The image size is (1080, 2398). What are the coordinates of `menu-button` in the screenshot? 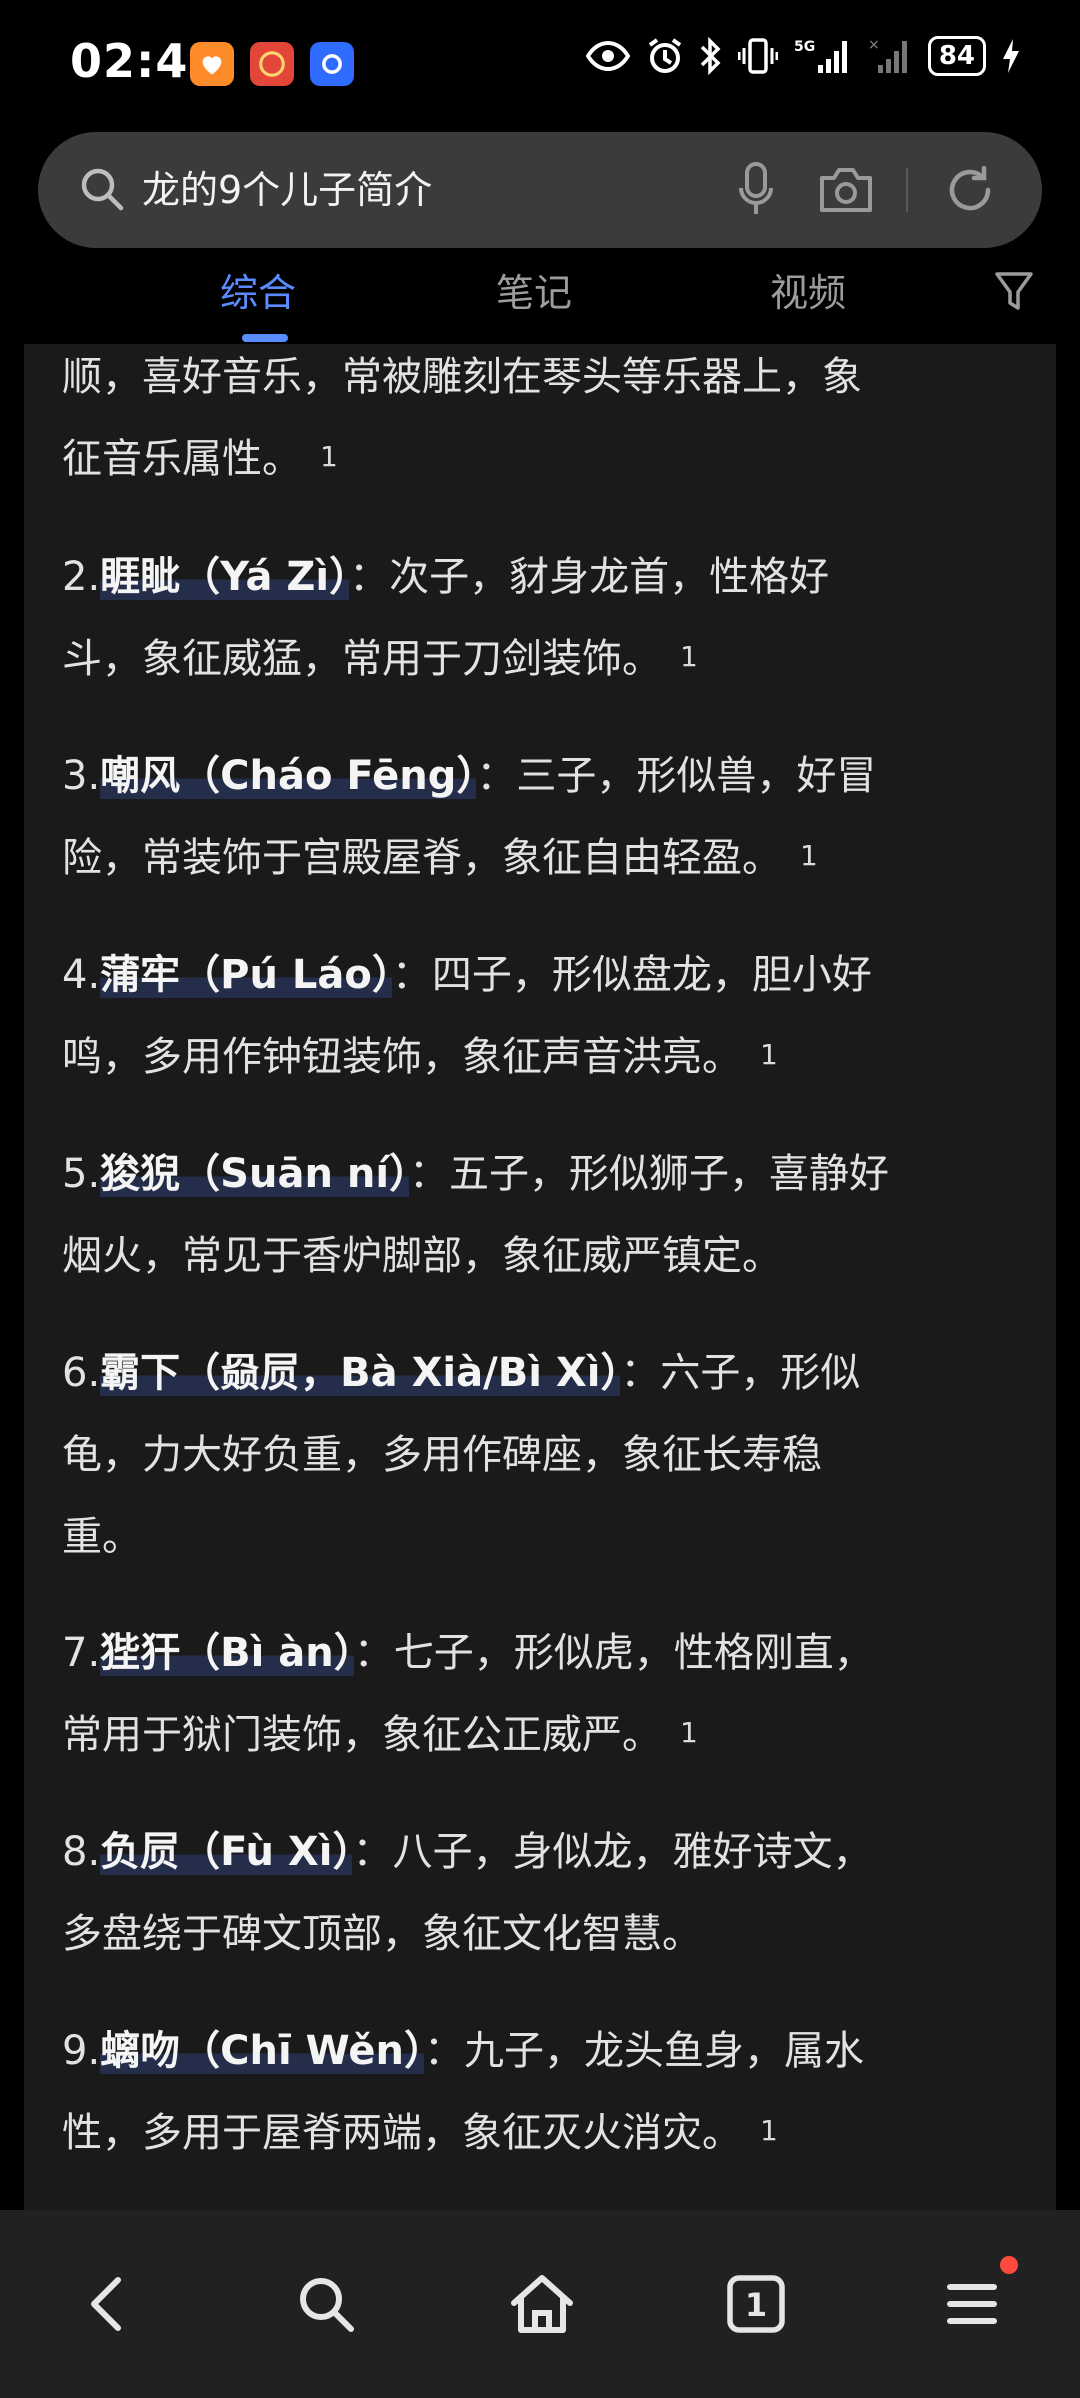 It's located at (975, 2300).